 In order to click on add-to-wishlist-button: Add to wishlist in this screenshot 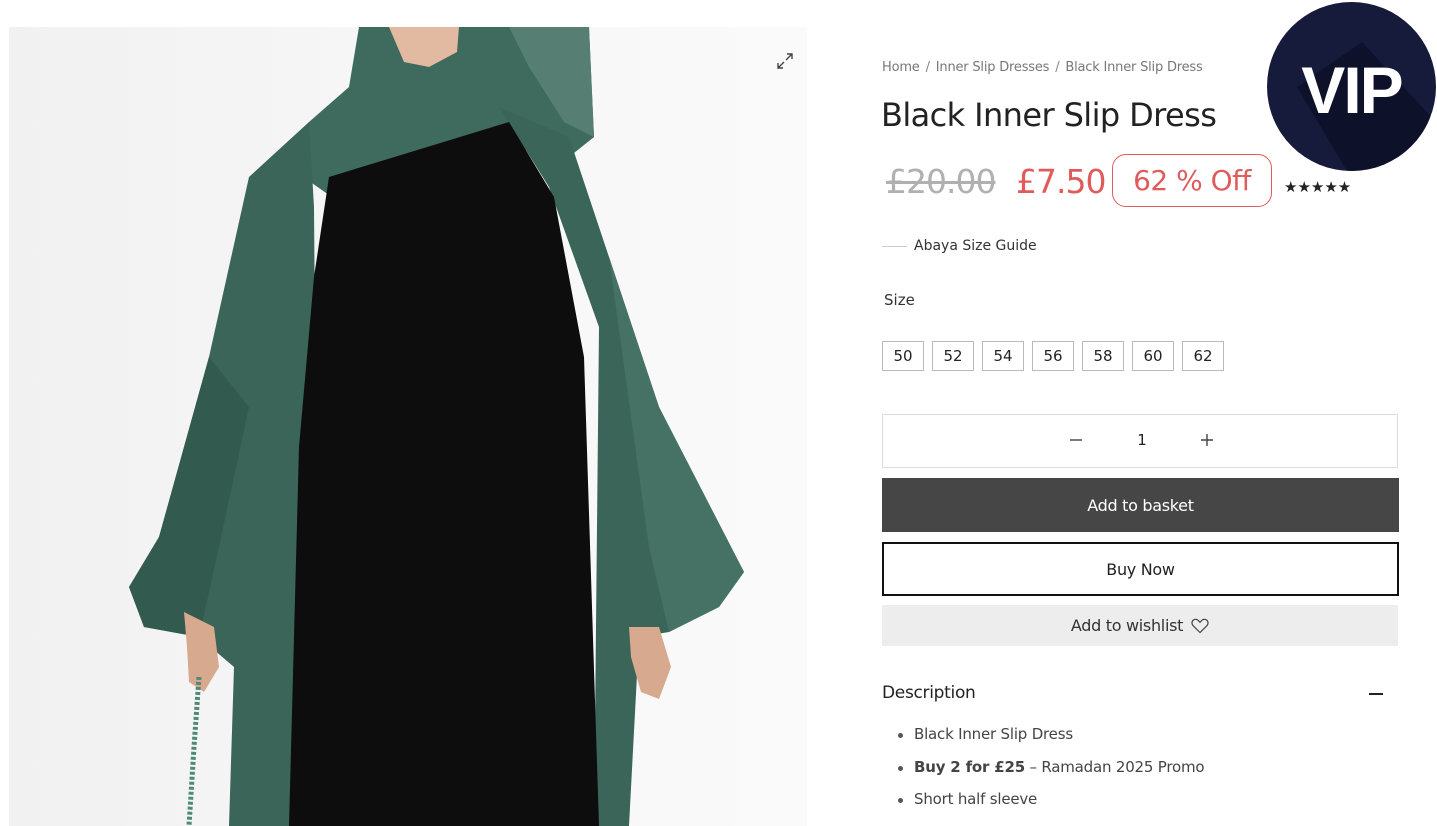, I will do `click(1140, 625)`.